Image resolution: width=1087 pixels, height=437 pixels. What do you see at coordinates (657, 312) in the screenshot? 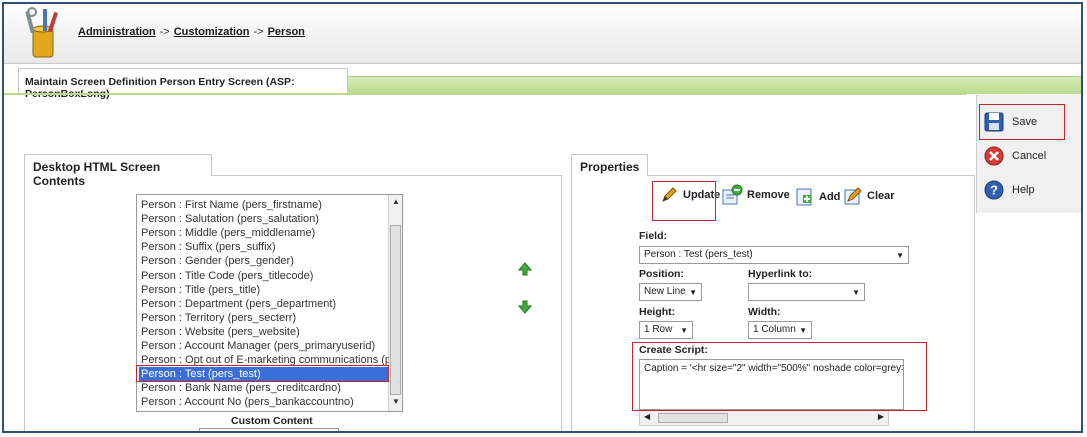
I see `height-label: Height:` at bounding box center [657, 312].